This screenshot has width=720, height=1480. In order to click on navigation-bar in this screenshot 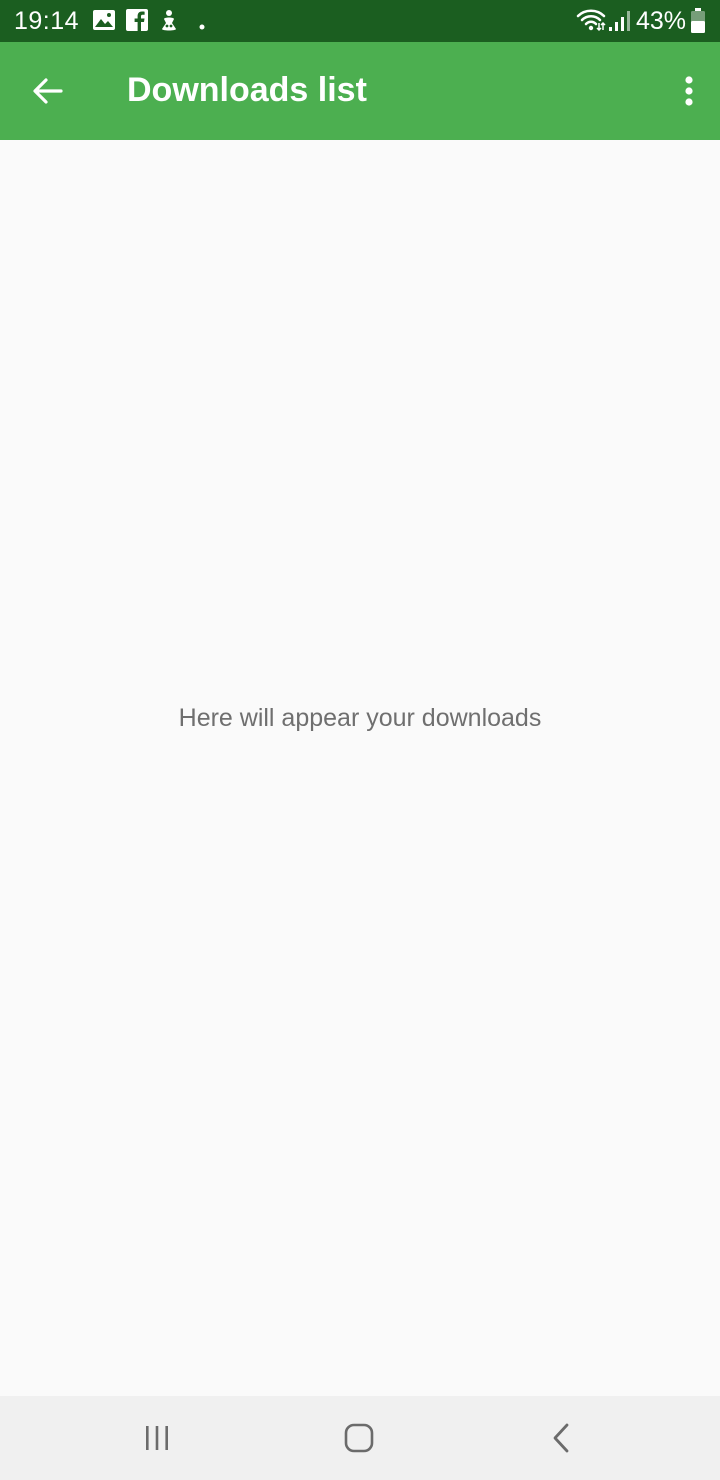, I will do `click(360, 1438)`.